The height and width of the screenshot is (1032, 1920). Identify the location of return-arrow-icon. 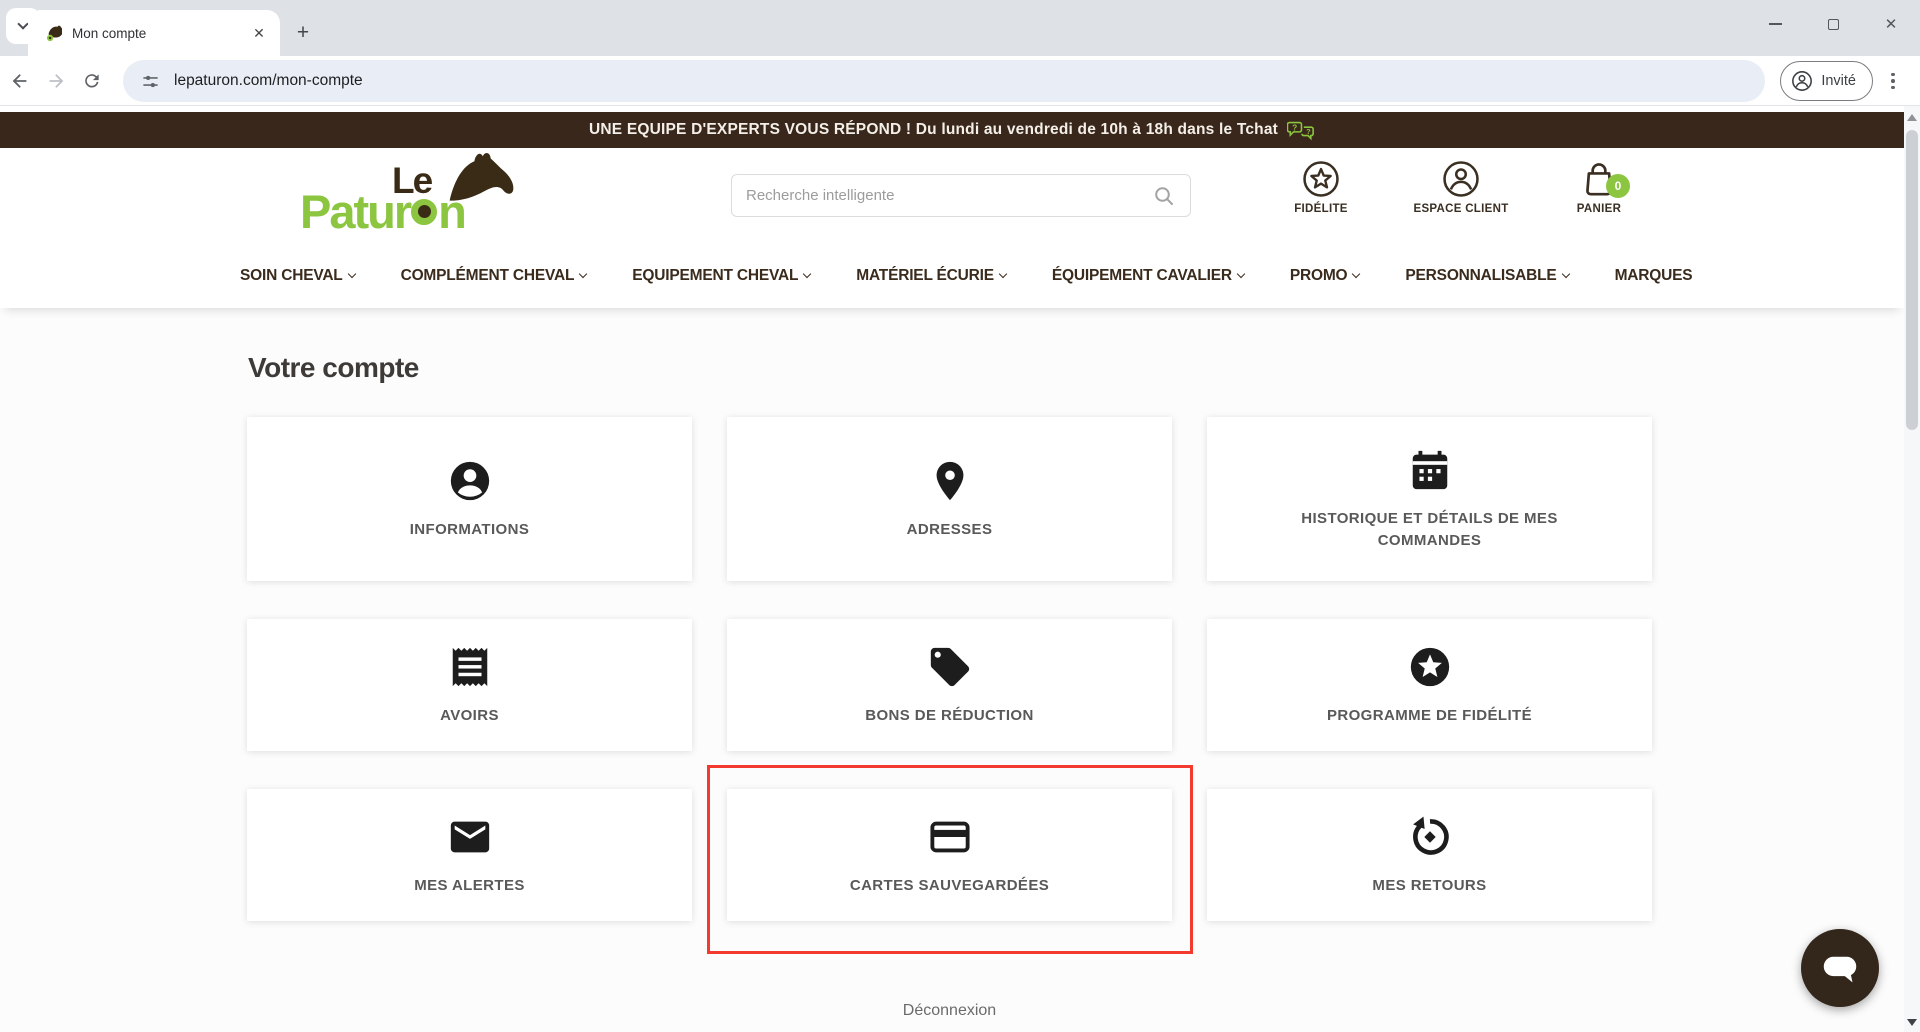
(1430, 837).